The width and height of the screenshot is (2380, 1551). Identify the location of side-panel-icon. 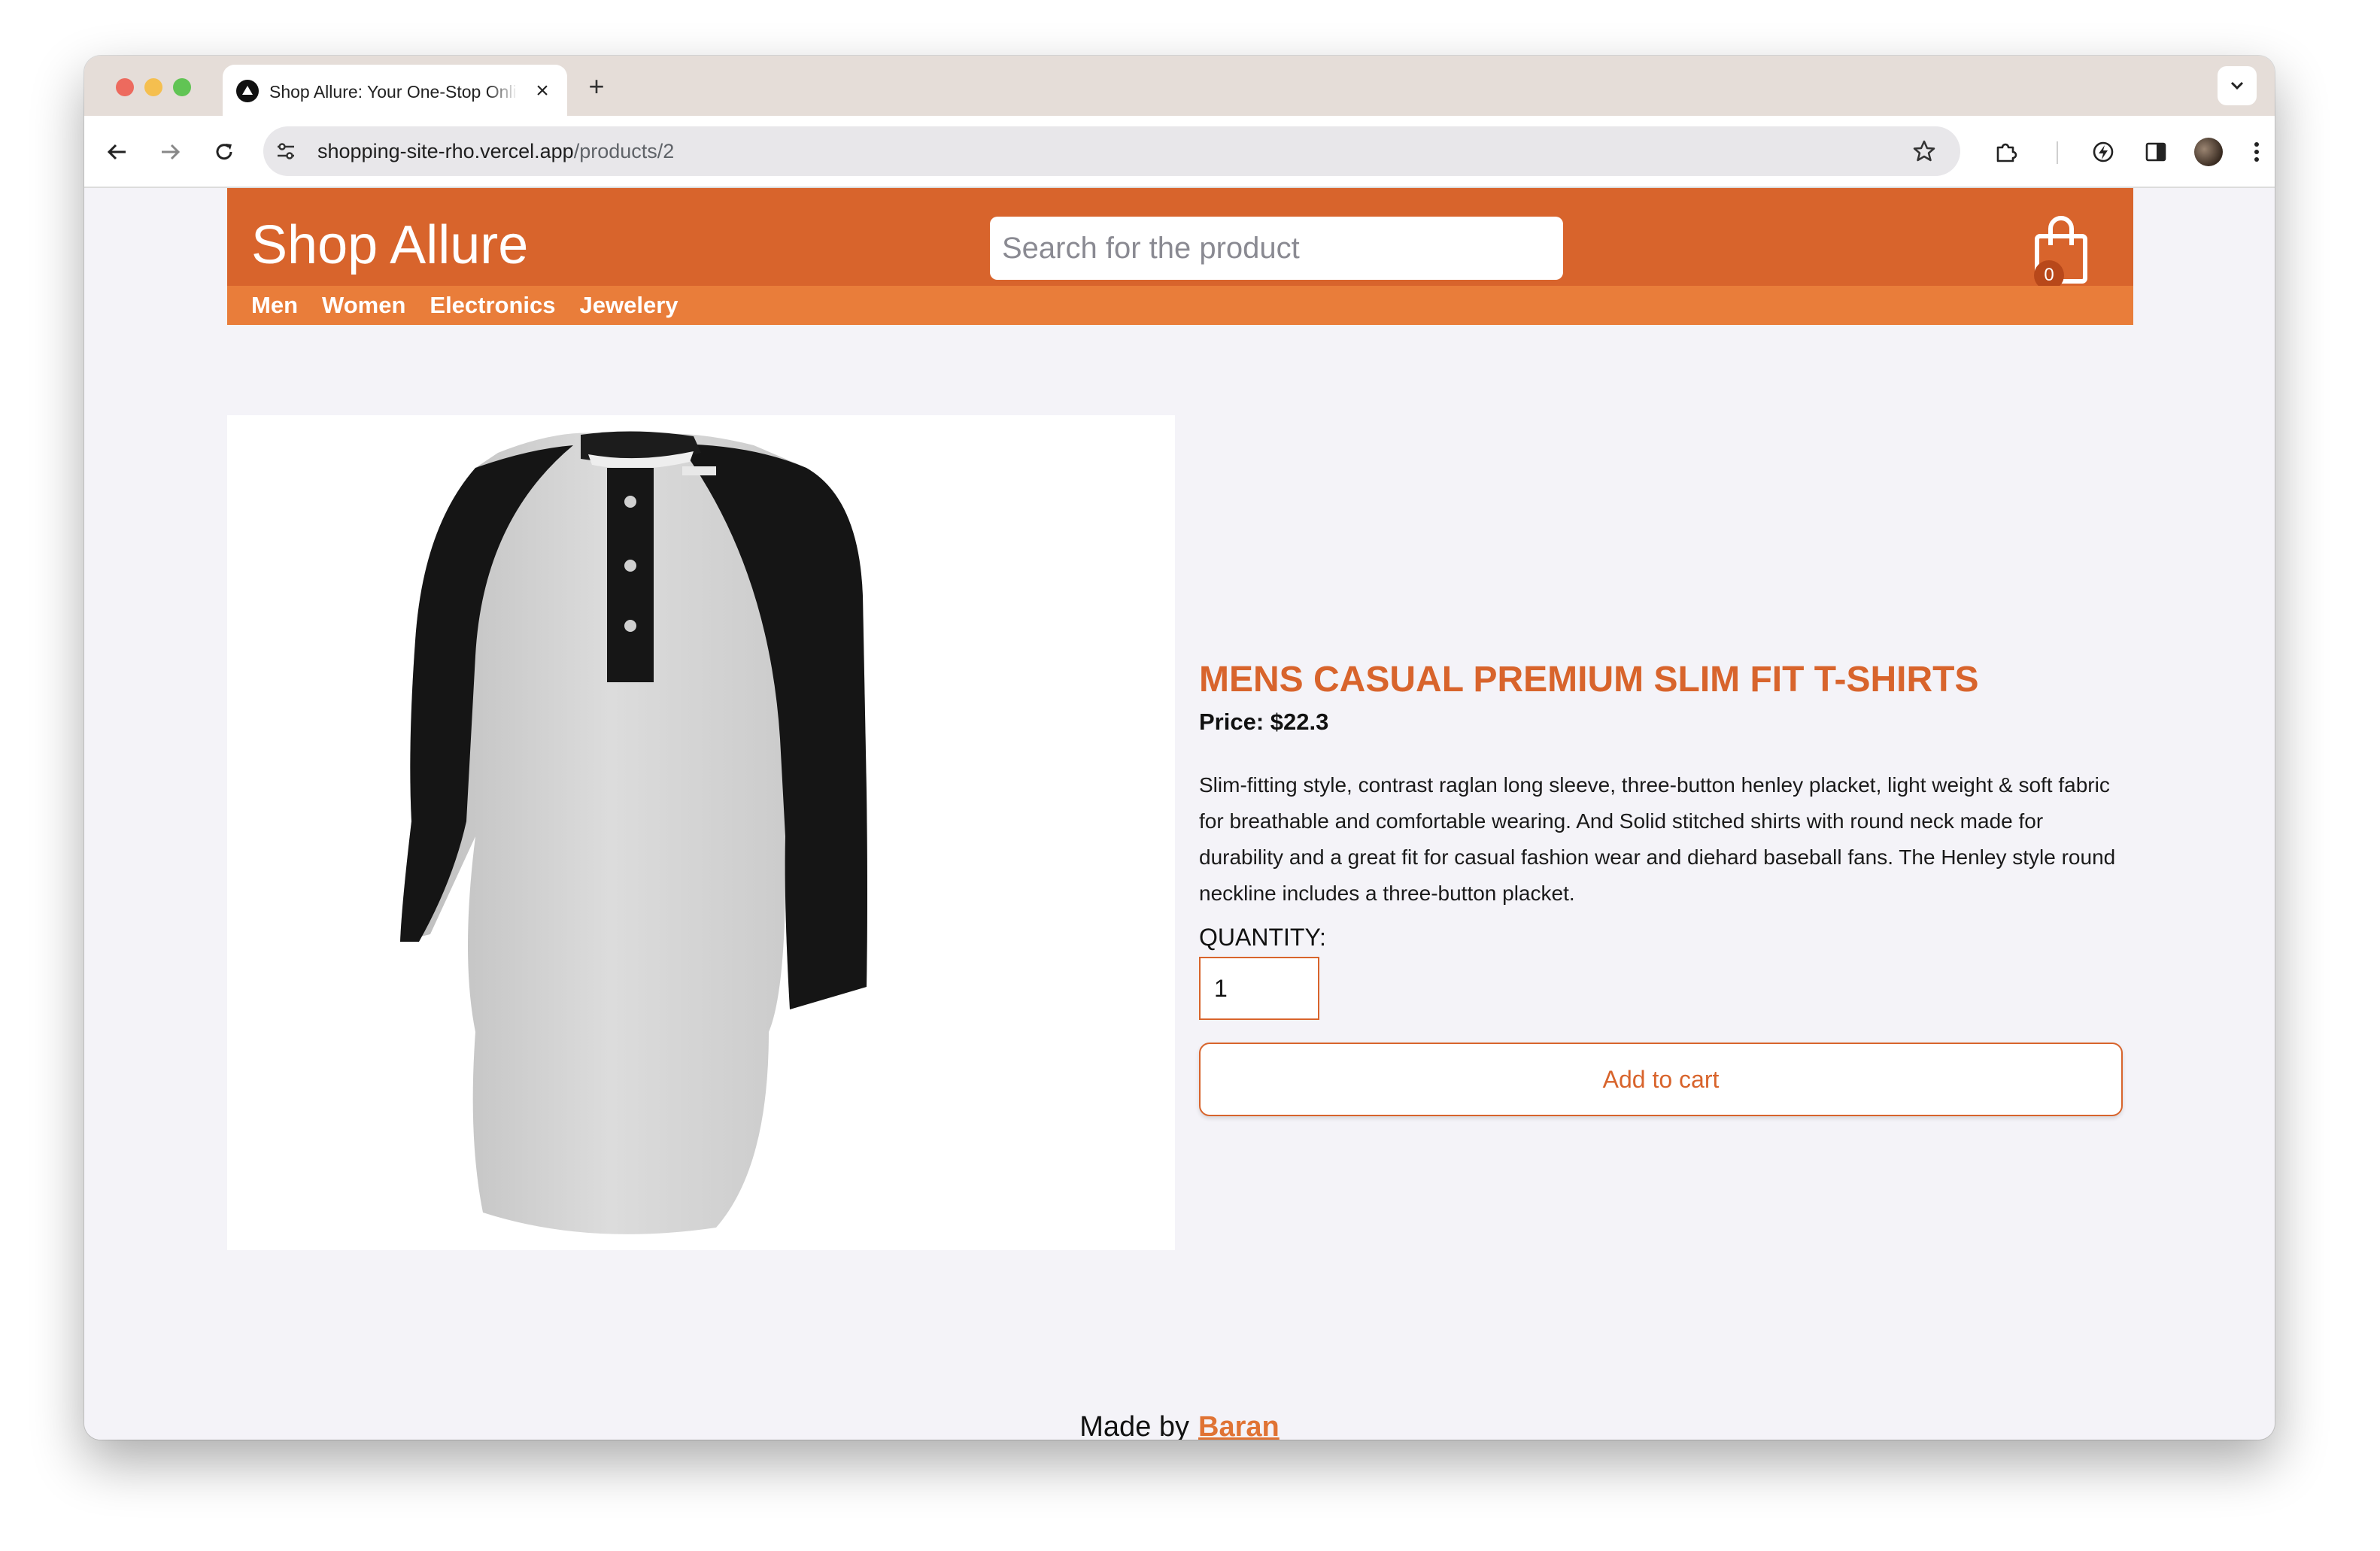
(2155, 152).